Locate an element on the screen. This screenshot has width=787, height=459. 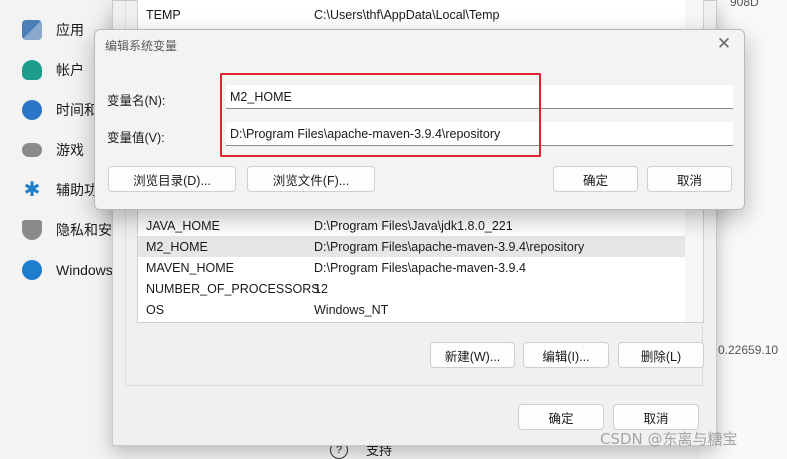
sidebar-item-privacy: 隐私和安 is located at coordinates (67, 230).